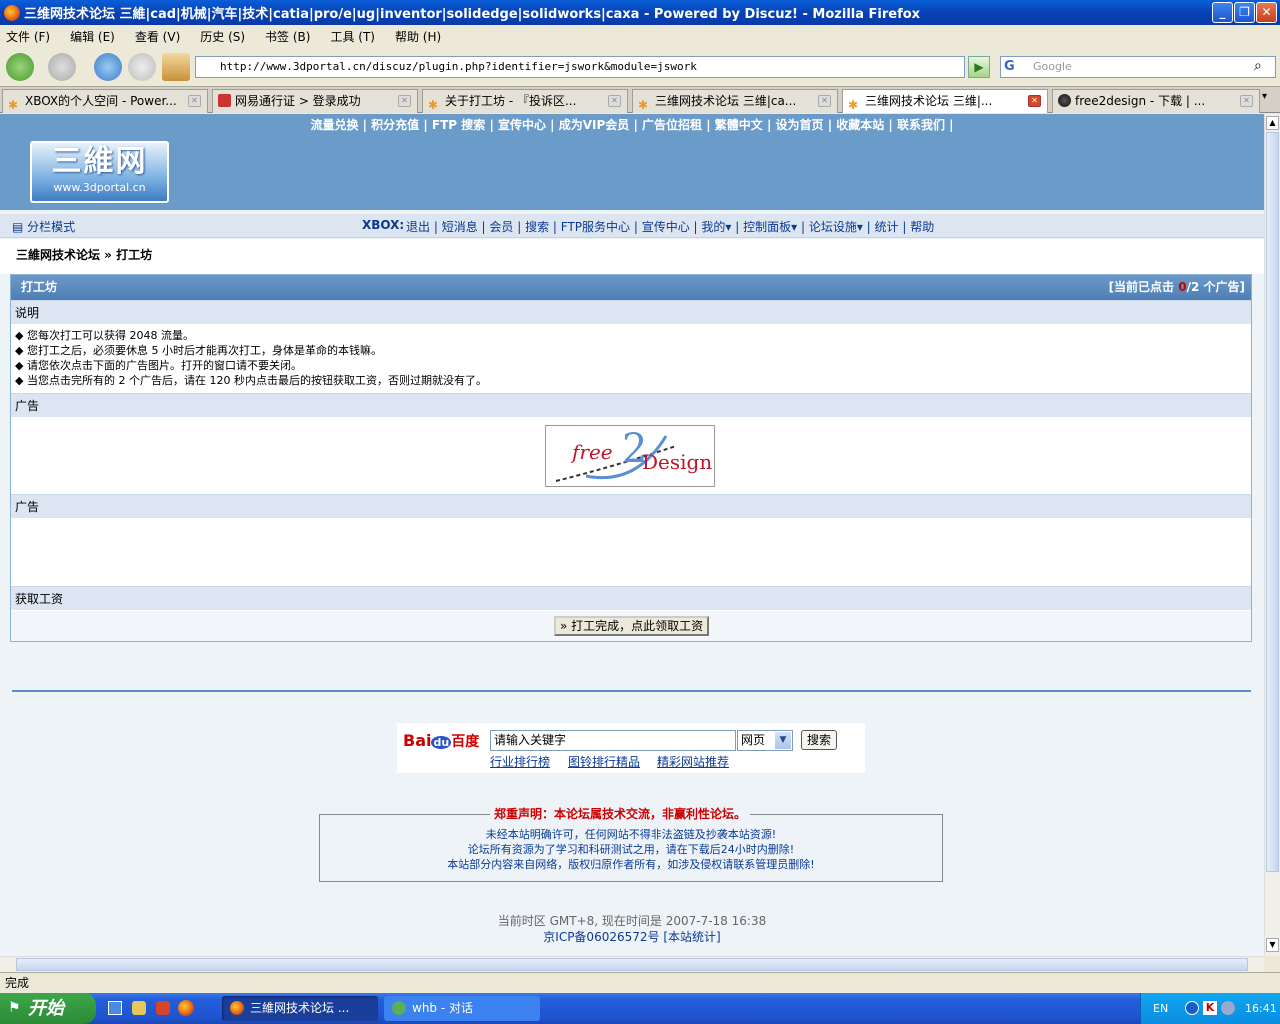  I want to click on google-icon: G, so click(1012, 67).